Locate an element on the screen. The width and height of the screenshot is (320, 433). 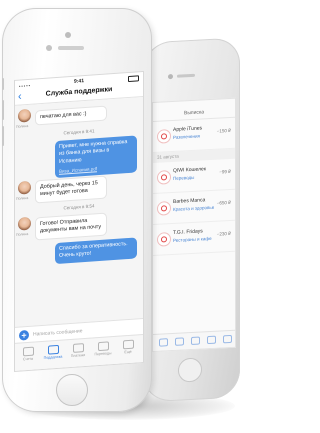
merchant-category: Красота и здоровье is located at coordinates (194, 208).